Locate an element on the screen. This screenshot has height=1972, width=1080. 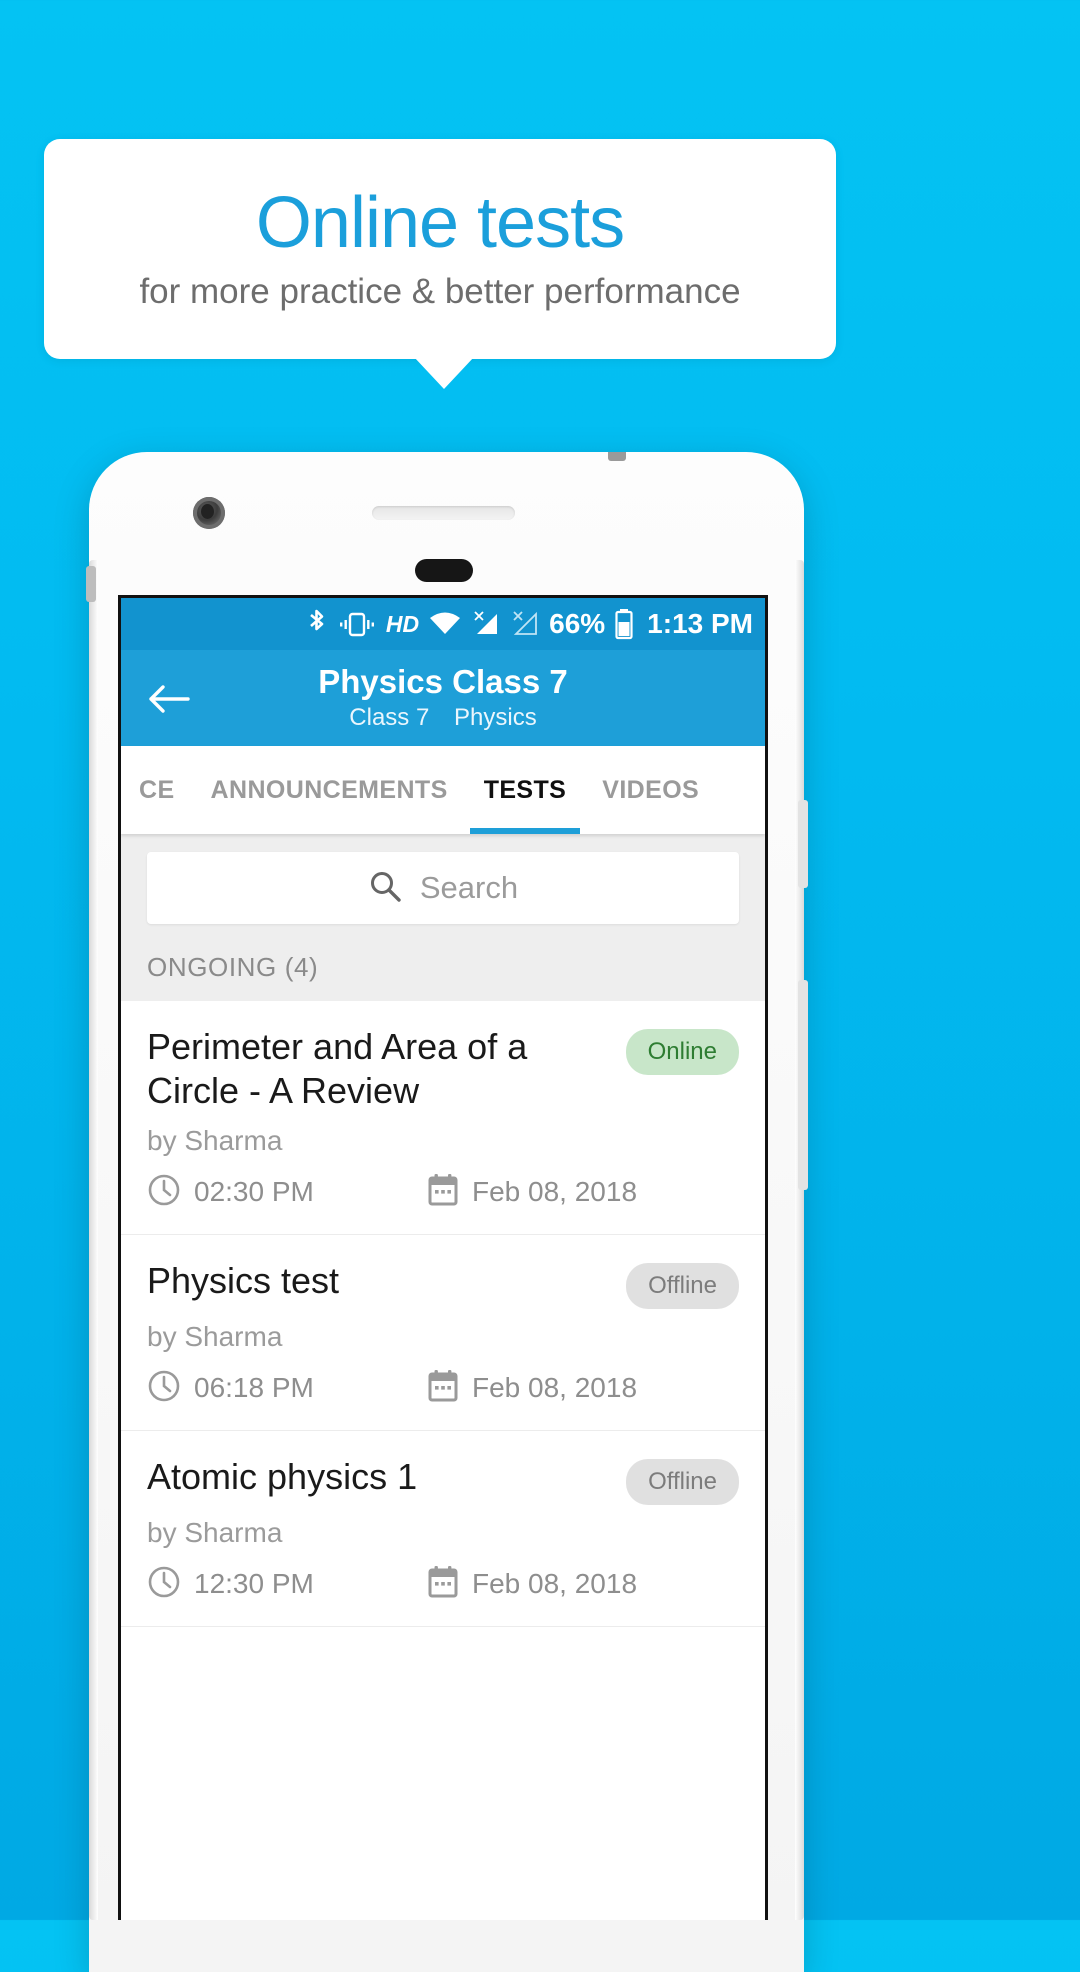
test-meta: 12:30 PM Feb 08, 2018 is located at coordinates (443, 1584).